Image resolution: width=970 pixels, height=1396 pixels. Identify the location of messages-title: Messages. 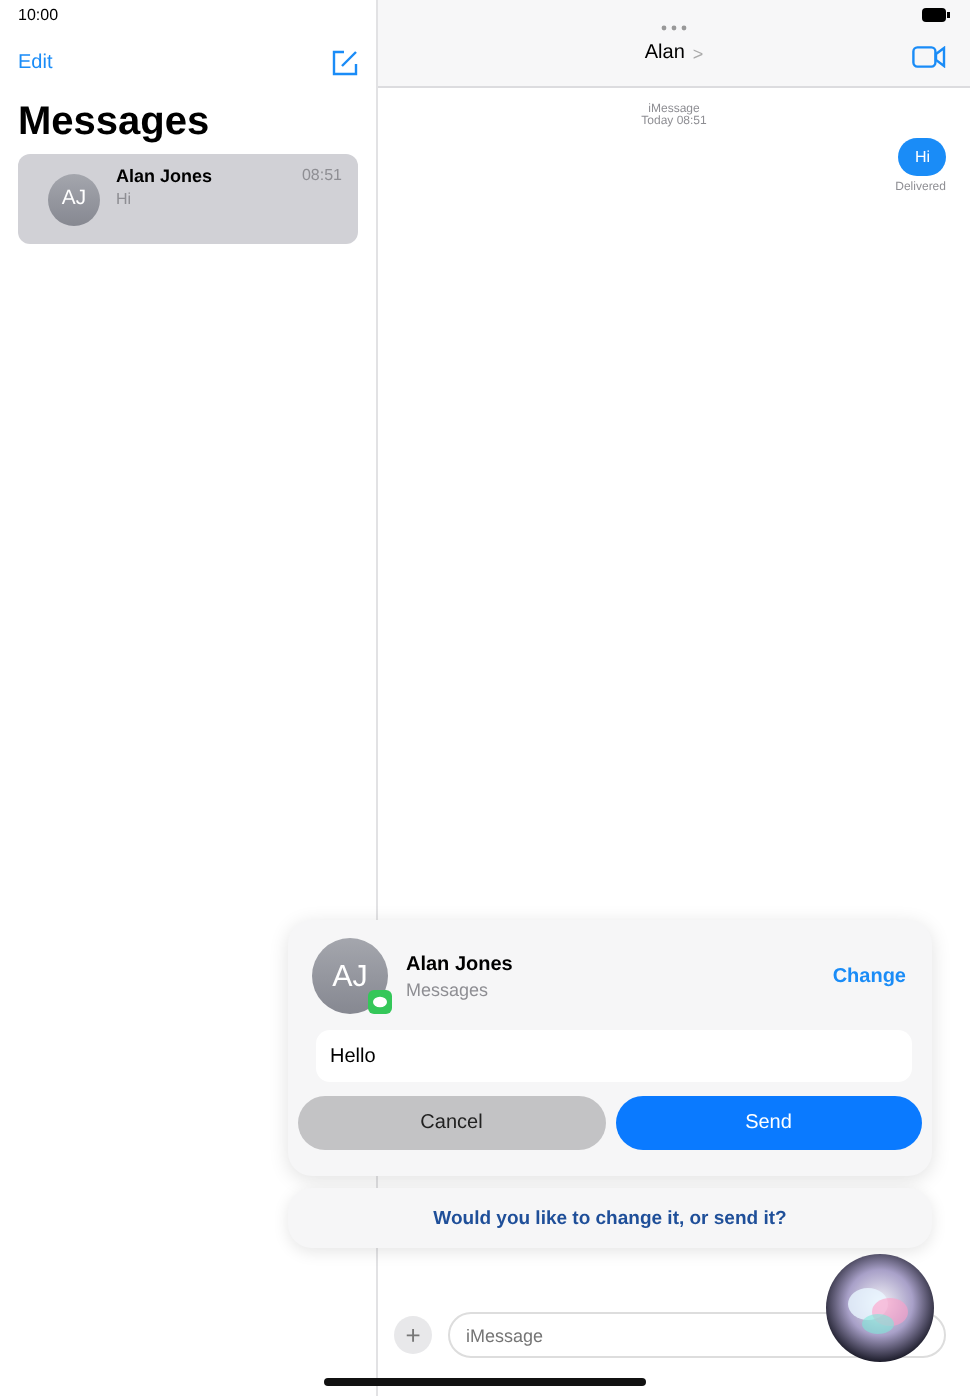
(115, 123).